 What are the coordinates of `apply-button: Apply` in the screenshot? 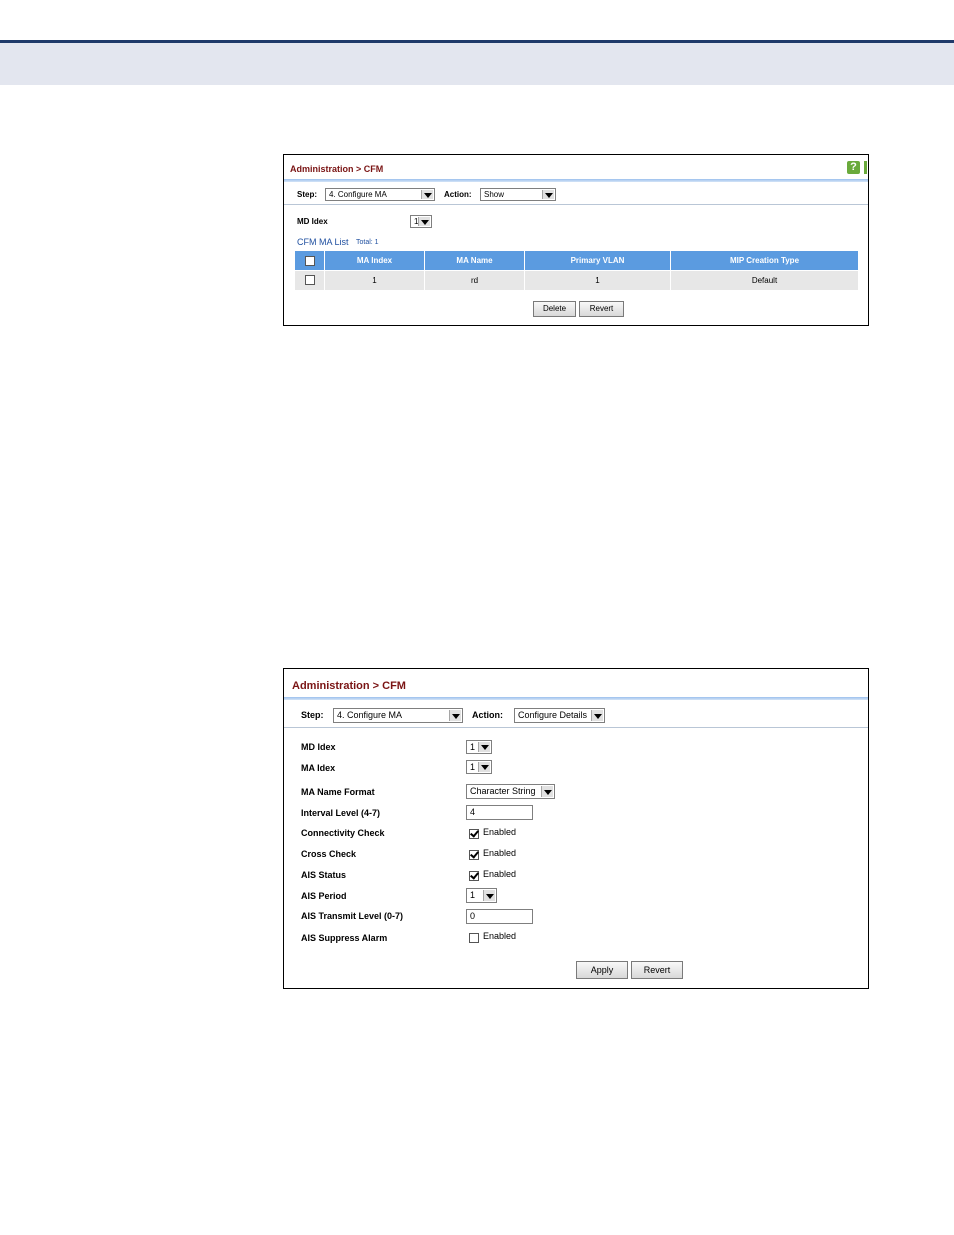 It's located at (602, 970).